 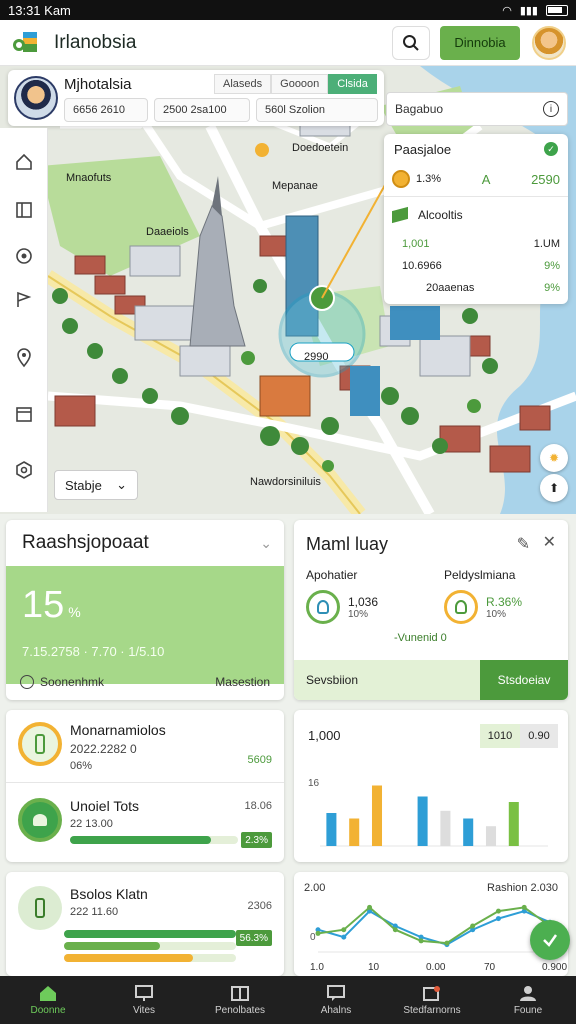 I want to click on detail-row4-b: 9%, so click(x=552, y=288).